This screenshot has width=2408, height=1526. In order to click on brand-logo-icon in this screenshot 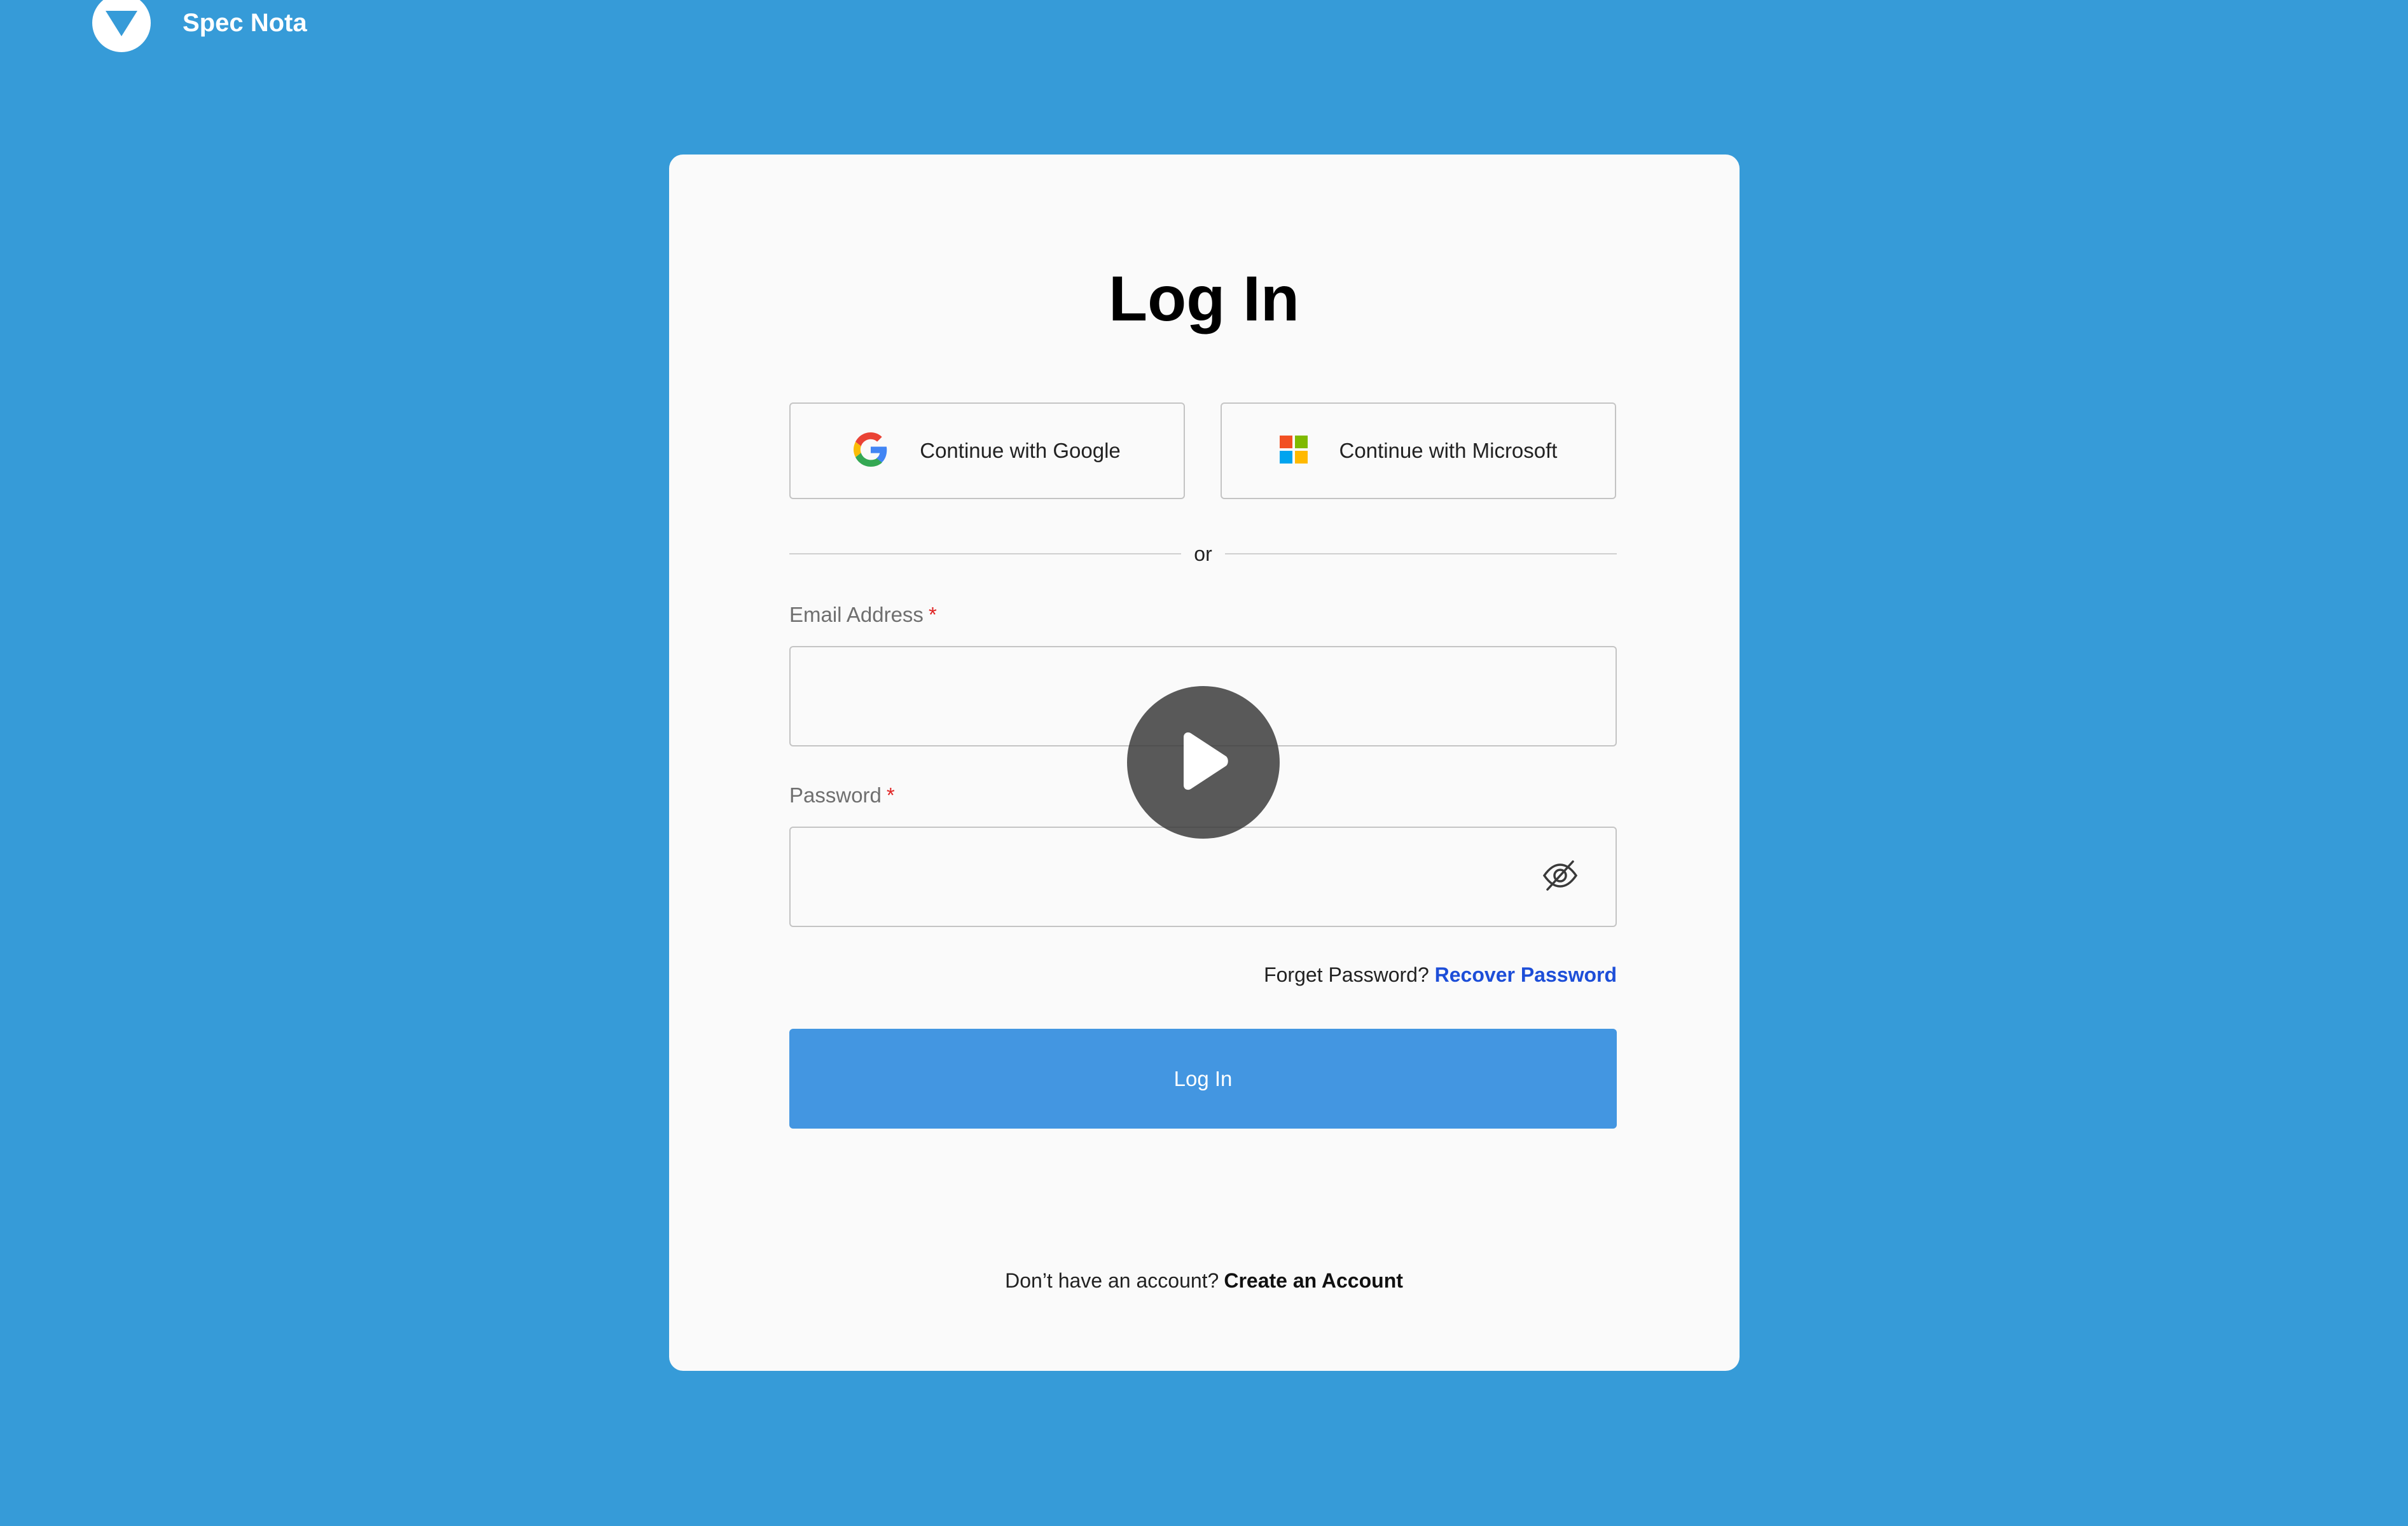, I will do `click(121, 26)`.